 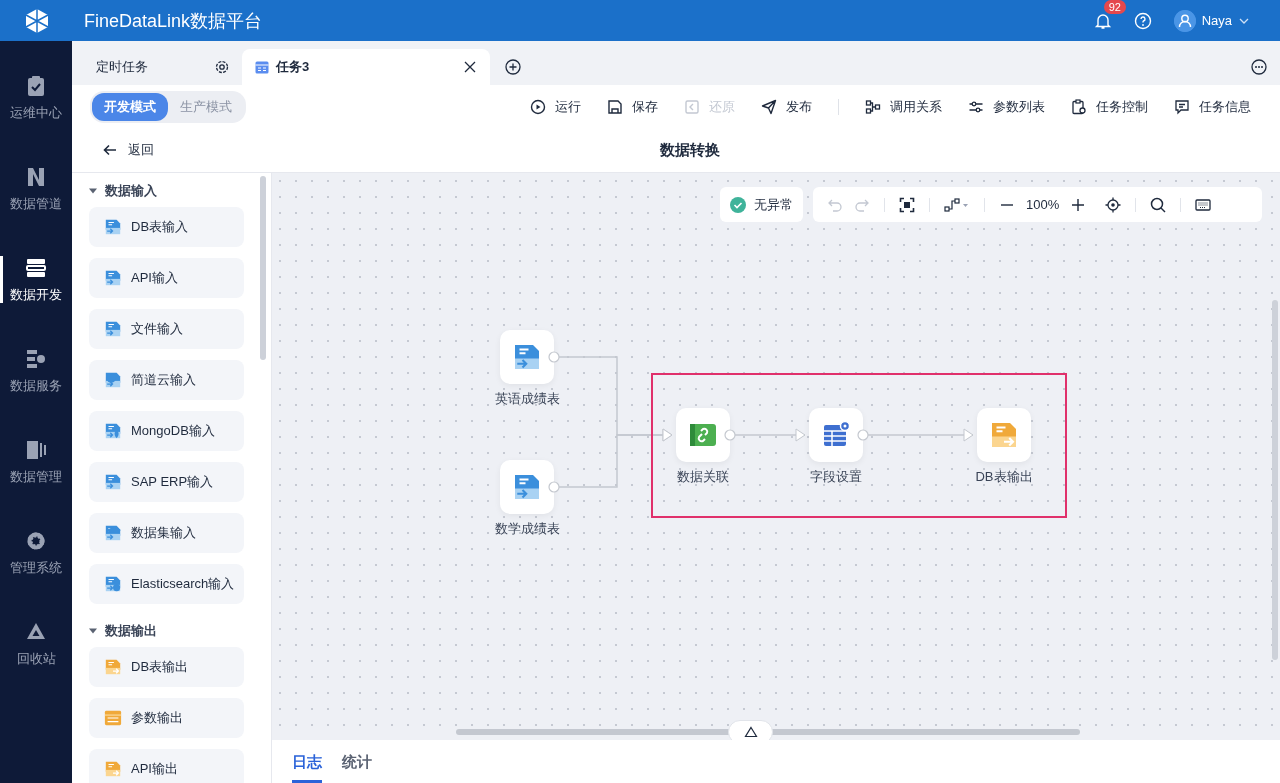 What do you see at coordinates (173, 21) in the screenshot?
I see `app-title: FineDataLink数据平台` at bounding box center [173, 21].